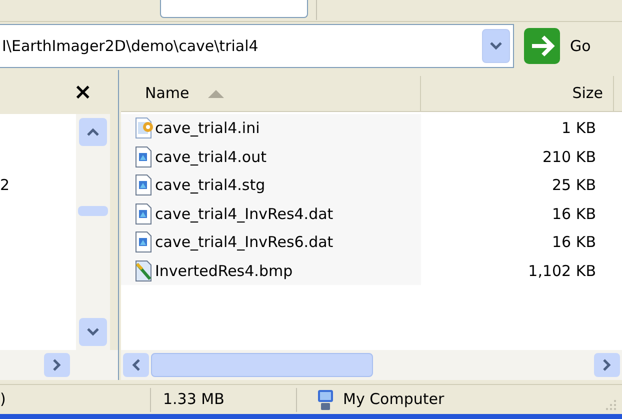 The height and width of the screenshot is (419, 622). What do you see at coordinates (517, 93) in the screenshot?
I see `column-header: Size` at bounding box center [517, 93].